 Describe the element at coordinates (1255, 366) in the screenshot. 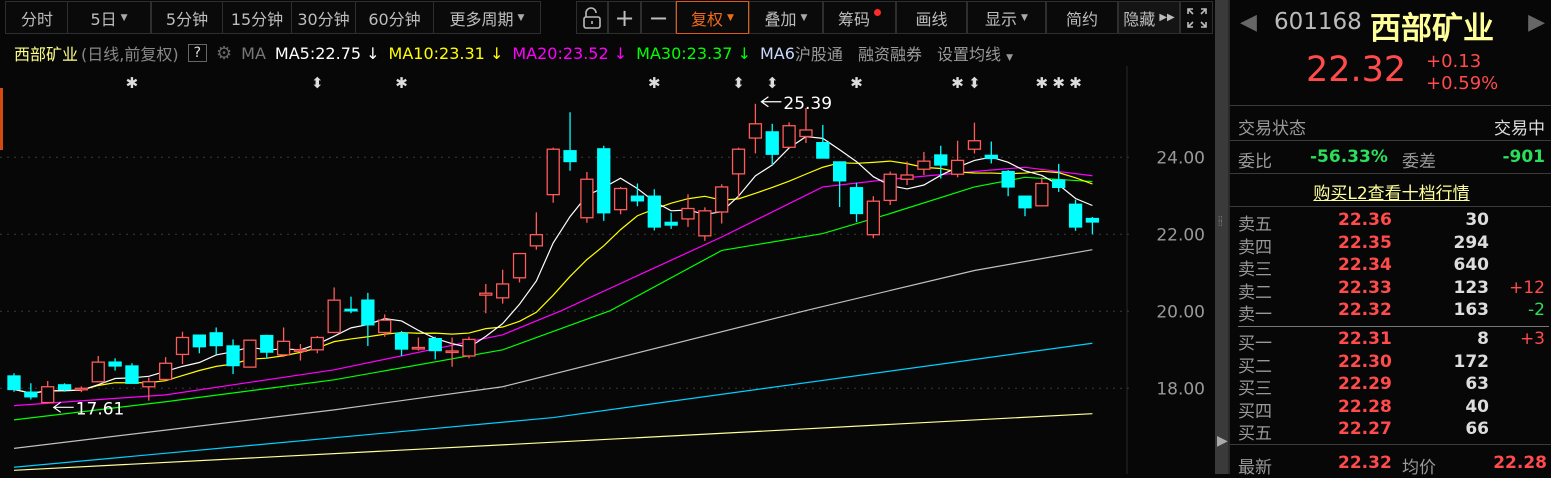

I see `level-label: 买二` at that location.